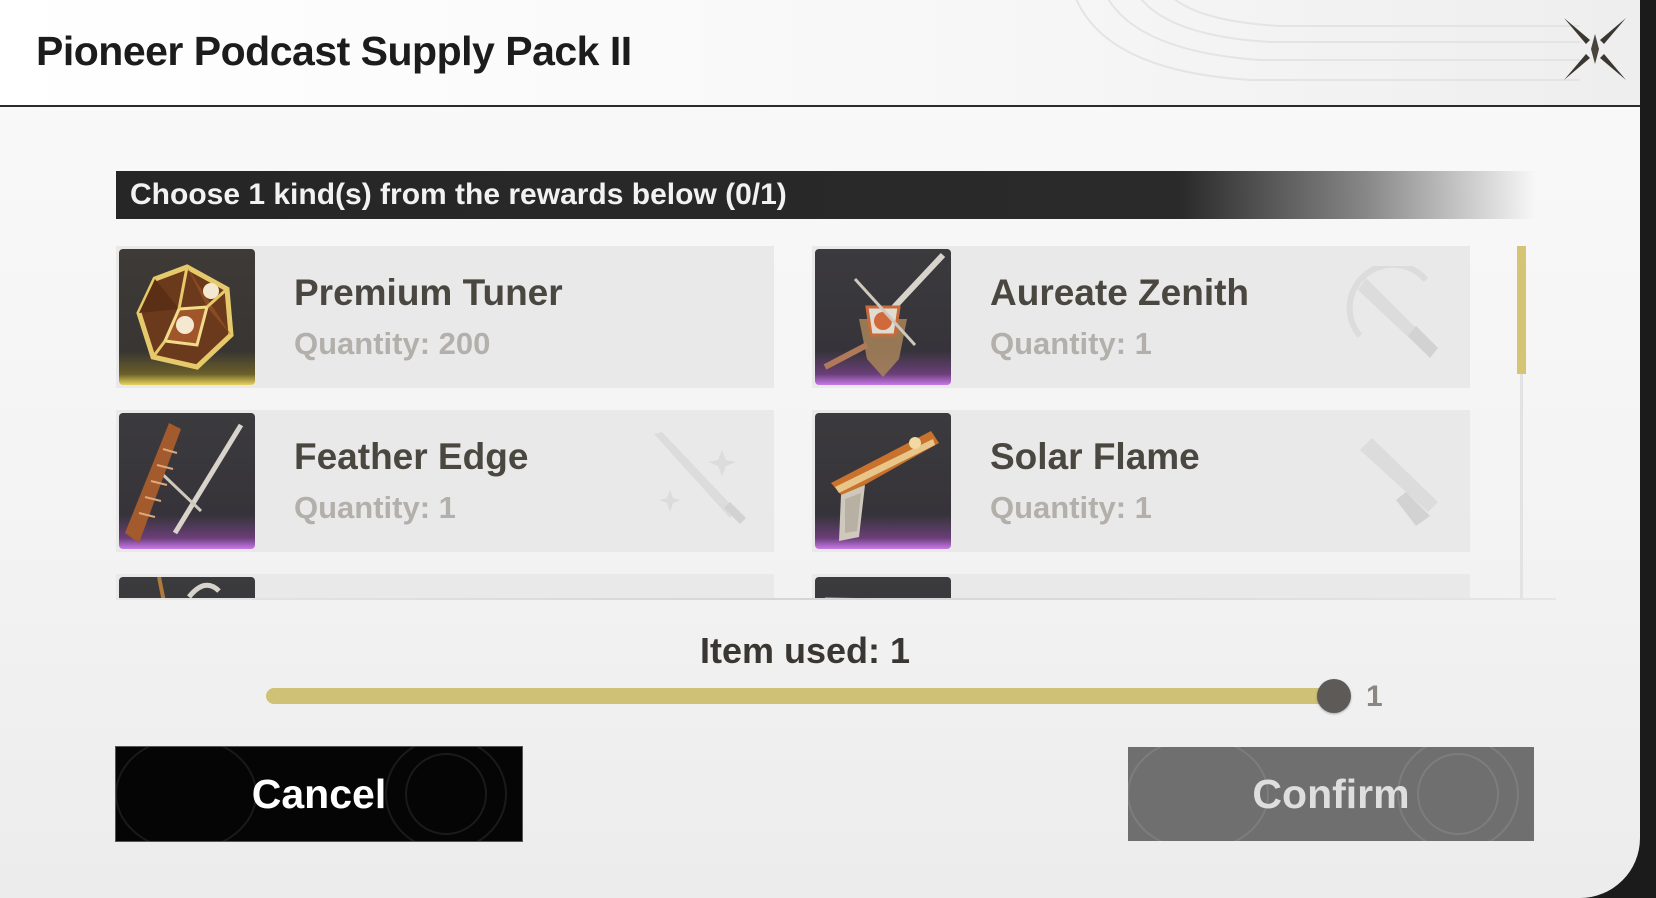 The image size is (1656, 898). What do you see at coordinates (1521, 310) in the screenshot?
I see `reward-list-scrollbar-thumb` at bounding box center [1521, 310].